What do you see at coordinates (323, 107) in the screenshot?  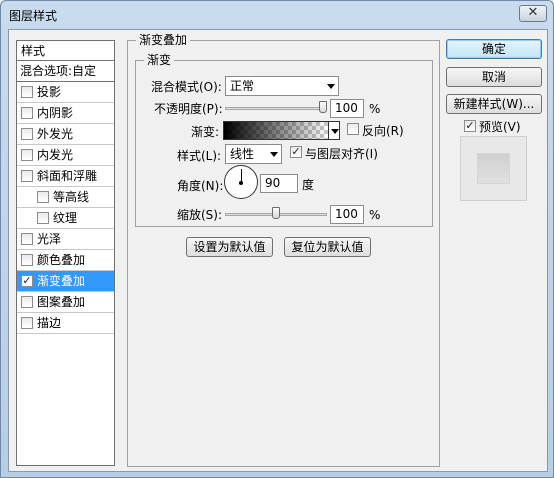 I see `opacity-slider-thumb` at bounding box center [323, 107].